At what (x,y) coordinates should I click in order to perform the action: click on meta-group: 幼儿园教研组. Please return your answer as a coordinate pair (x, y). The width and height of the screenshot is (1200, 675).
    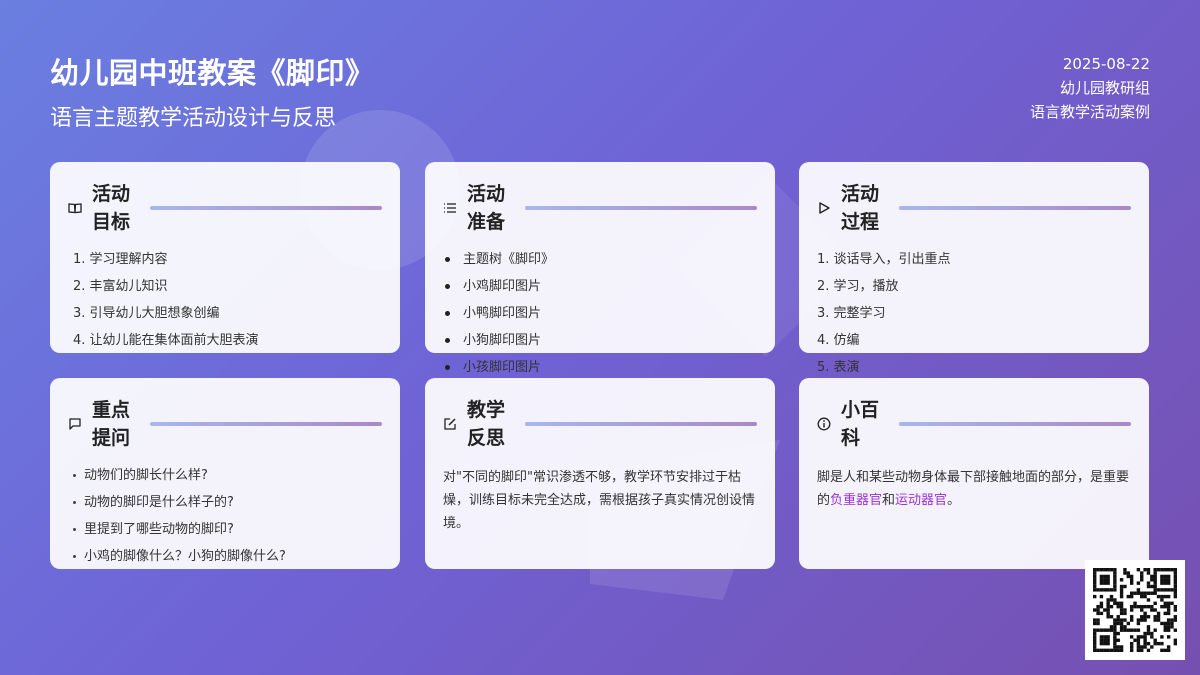
    Looking at the image, I should click on (1104, 88).